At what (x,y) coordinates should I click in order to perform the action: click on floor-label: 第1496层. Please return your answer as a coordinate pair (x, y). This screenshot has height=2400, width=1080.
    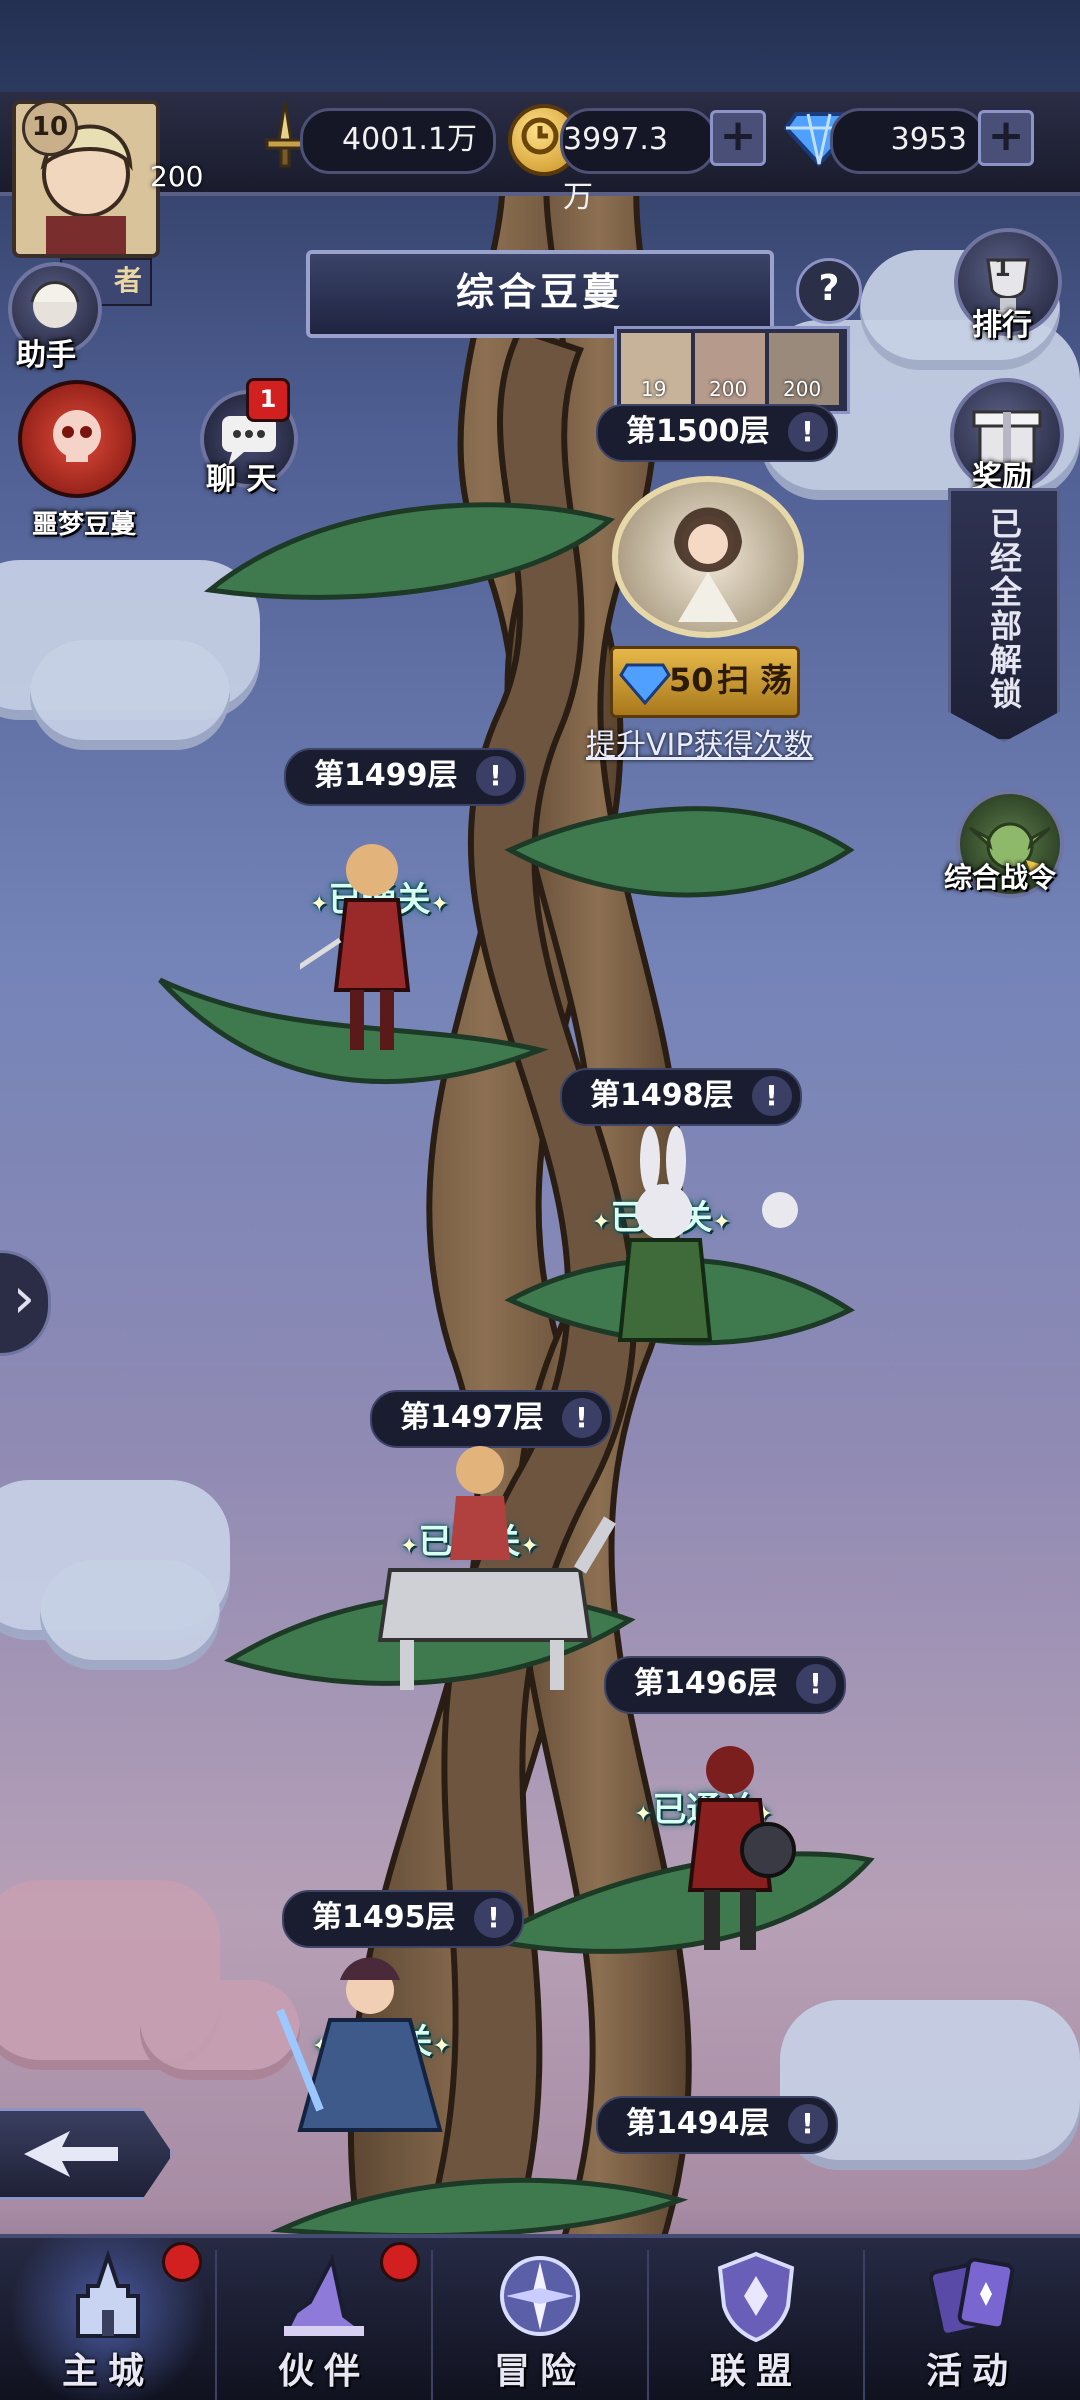
    Looking at the image, I should click on (706, 1683).